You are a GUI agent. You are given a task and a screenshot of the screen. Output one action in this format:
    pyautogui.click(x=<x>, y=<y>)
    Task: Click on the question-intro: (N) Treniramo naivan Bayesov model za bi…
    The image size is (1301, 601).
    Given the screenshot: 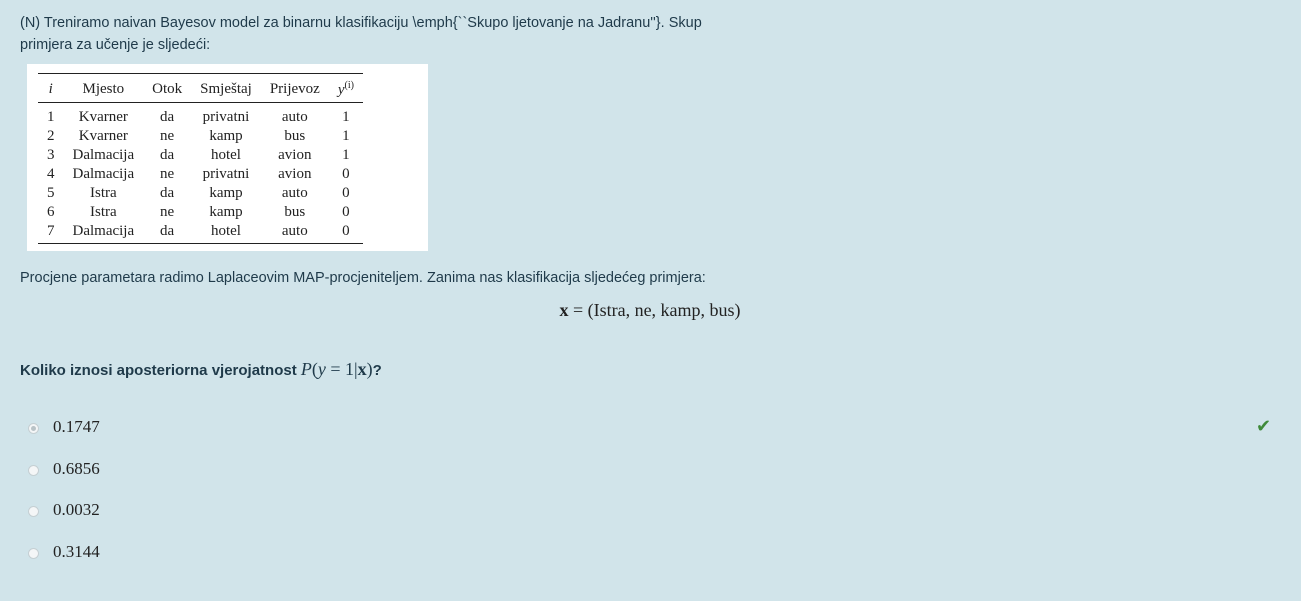 What is the action you would take?
    pyautogui.click(x=361, y=34)
    